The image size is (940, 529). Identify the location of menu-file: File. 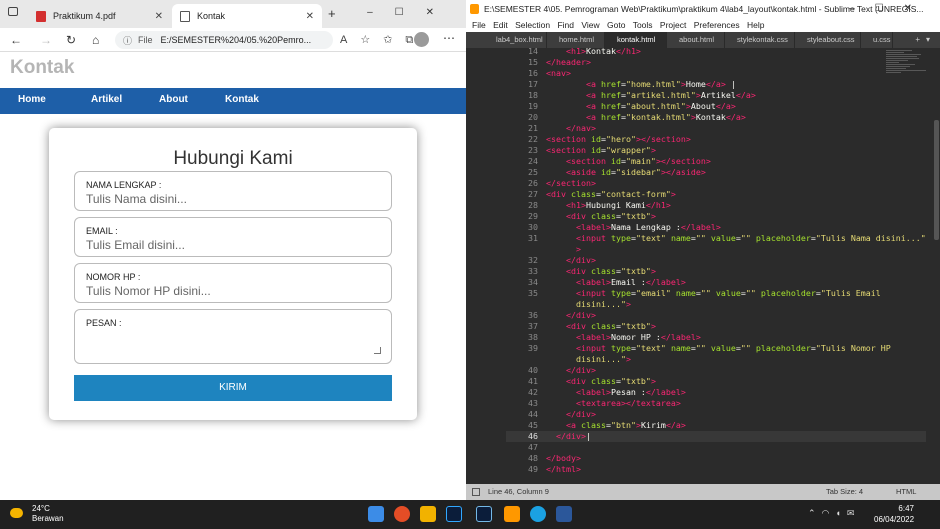
(479, 25).